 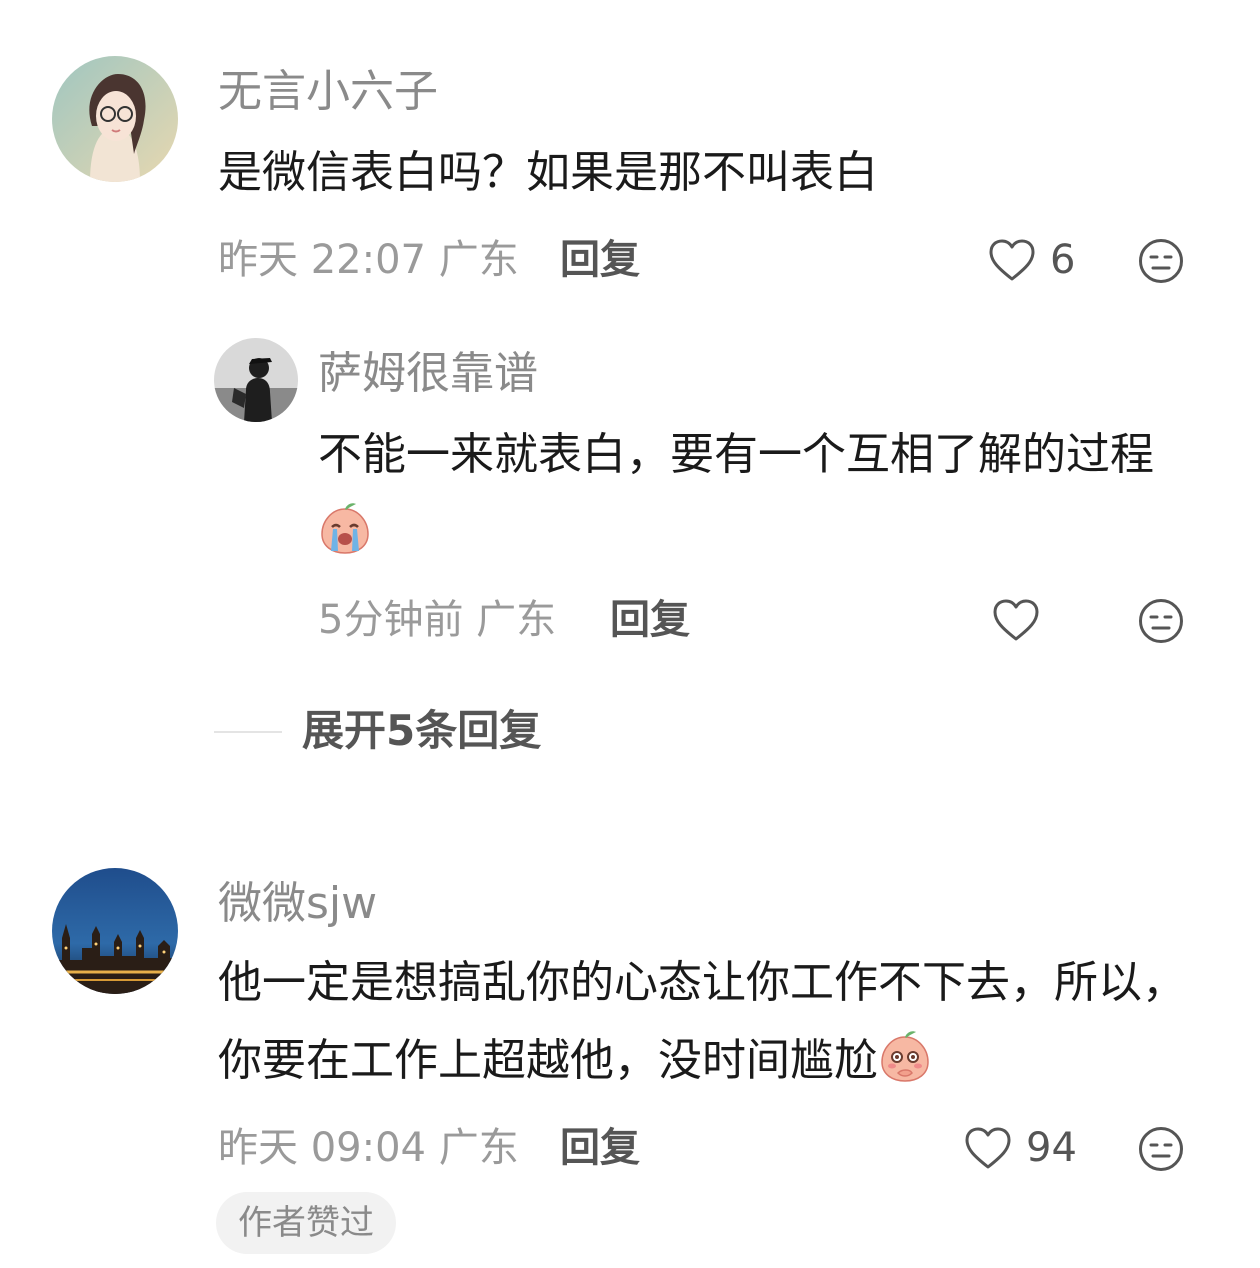 What do you see at coordinates (1051, 1148) in the screenshot?
I see `like-count: 94` at bounding box center [1051, 1148].